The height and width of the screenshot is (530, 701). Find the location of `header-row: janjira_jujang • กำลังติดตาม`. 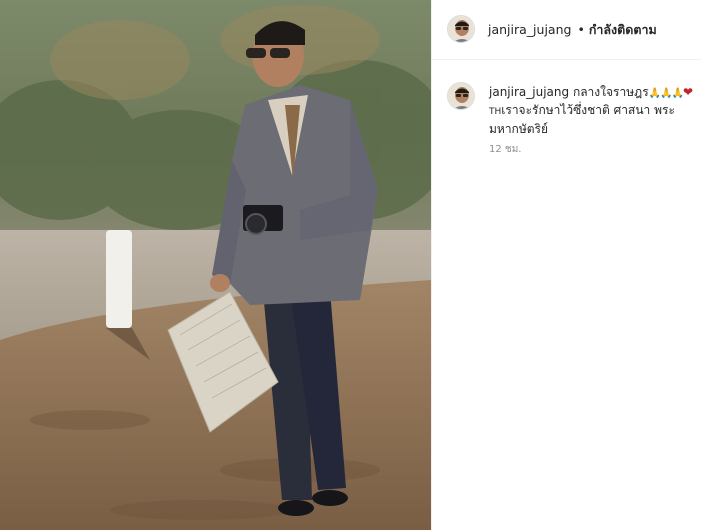

header-row: janjira_jujang • กำลังติดตาม is located at coordinates (572, 30).